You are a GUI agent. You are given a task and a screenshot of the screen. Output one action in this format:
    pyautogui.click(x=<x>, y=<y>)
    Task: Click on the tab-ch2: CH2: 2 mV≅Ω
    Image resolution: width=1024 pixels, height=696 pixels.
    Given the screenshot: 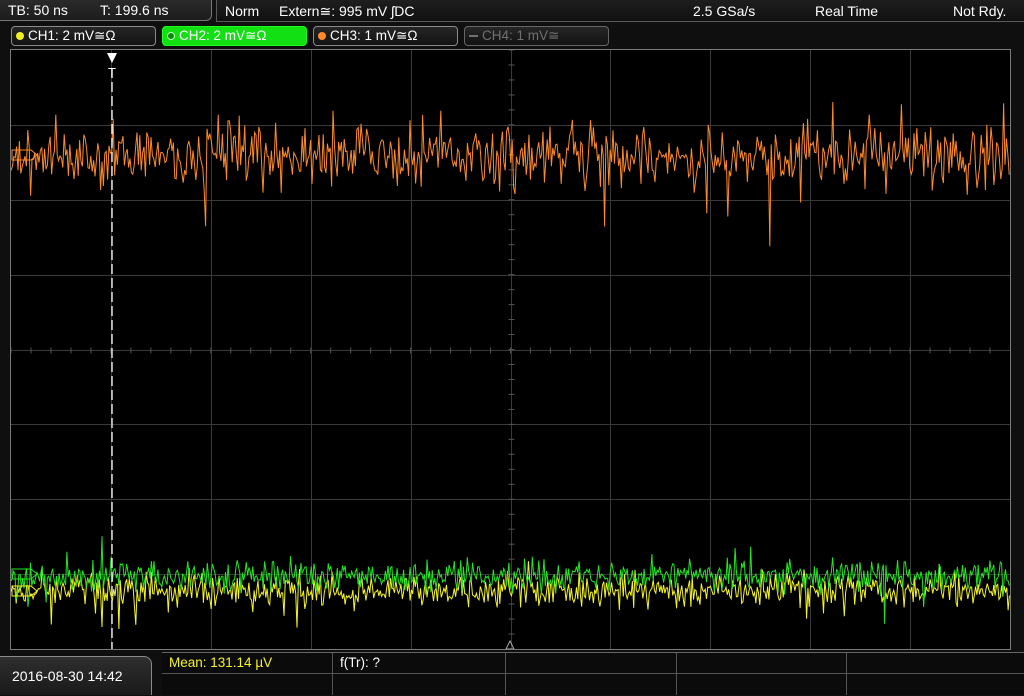 What is the action you would take?
    pyautogui.click(x=234, y=36)
    